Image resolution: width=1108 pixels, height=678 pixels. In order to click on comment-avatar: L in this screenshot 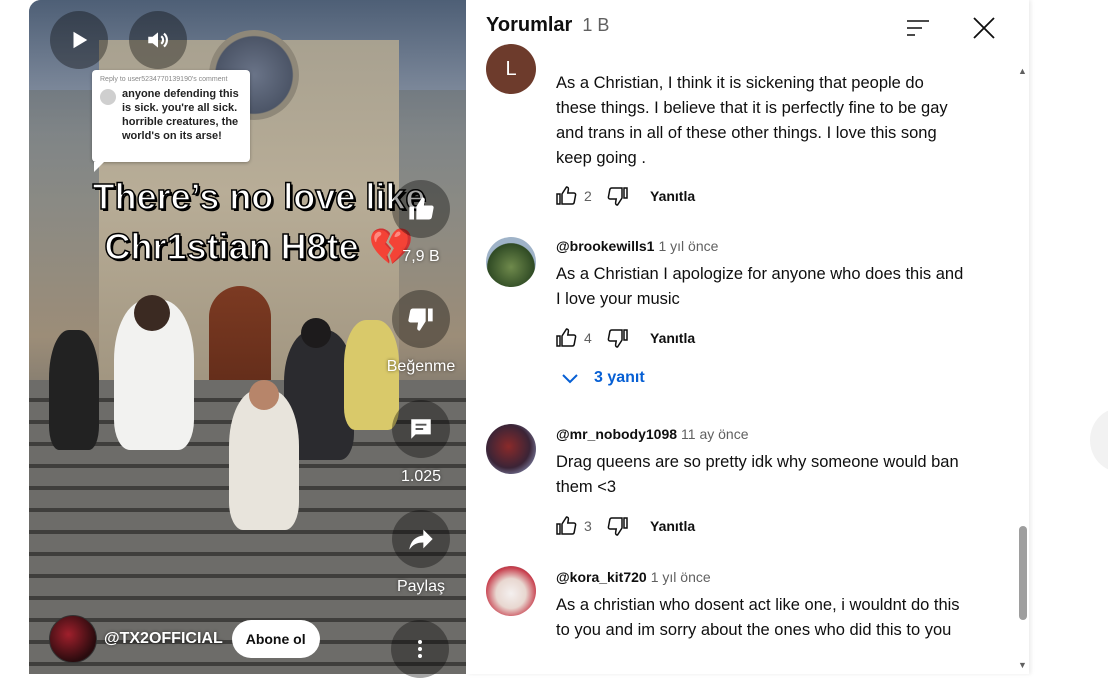, I will do `click(511, 69)`.